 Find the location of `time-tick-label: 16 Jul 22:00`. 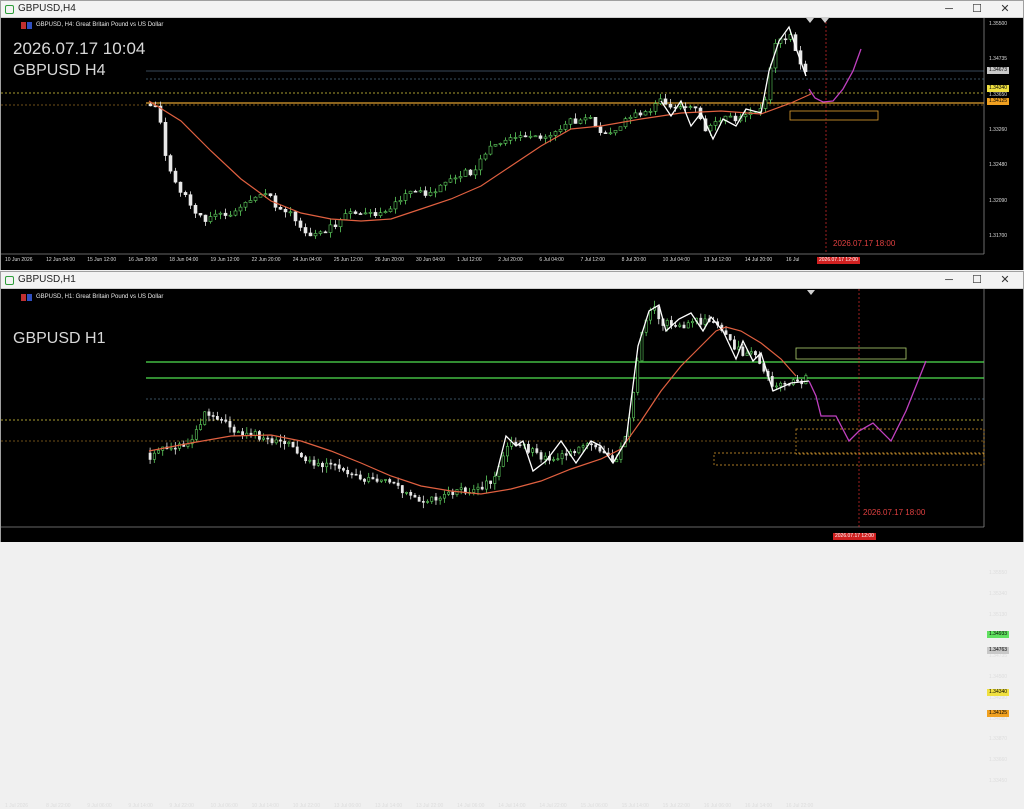

time-tick-label: 16 Jul 22:00 is located at coordinates (800, 806).